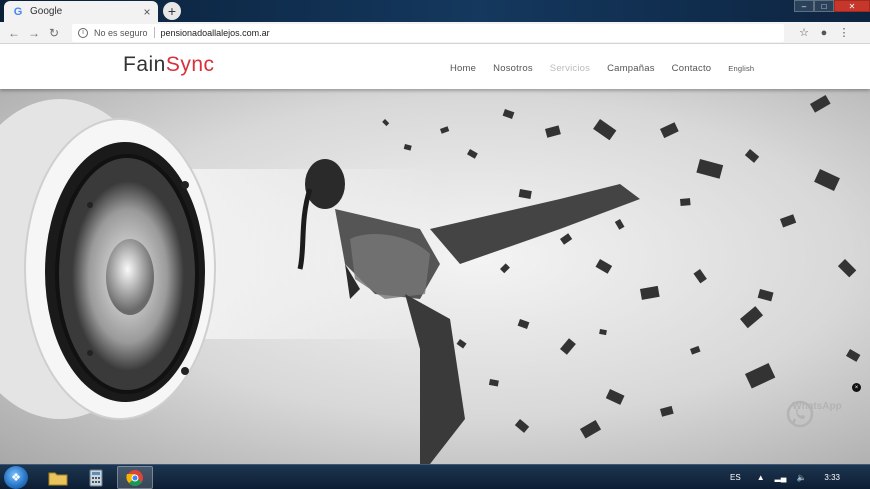 This screenshot has height=489, width=870. Describe the element at coordinates (46, 11) in the screenshot. I see `tab-title: Google` at that location.